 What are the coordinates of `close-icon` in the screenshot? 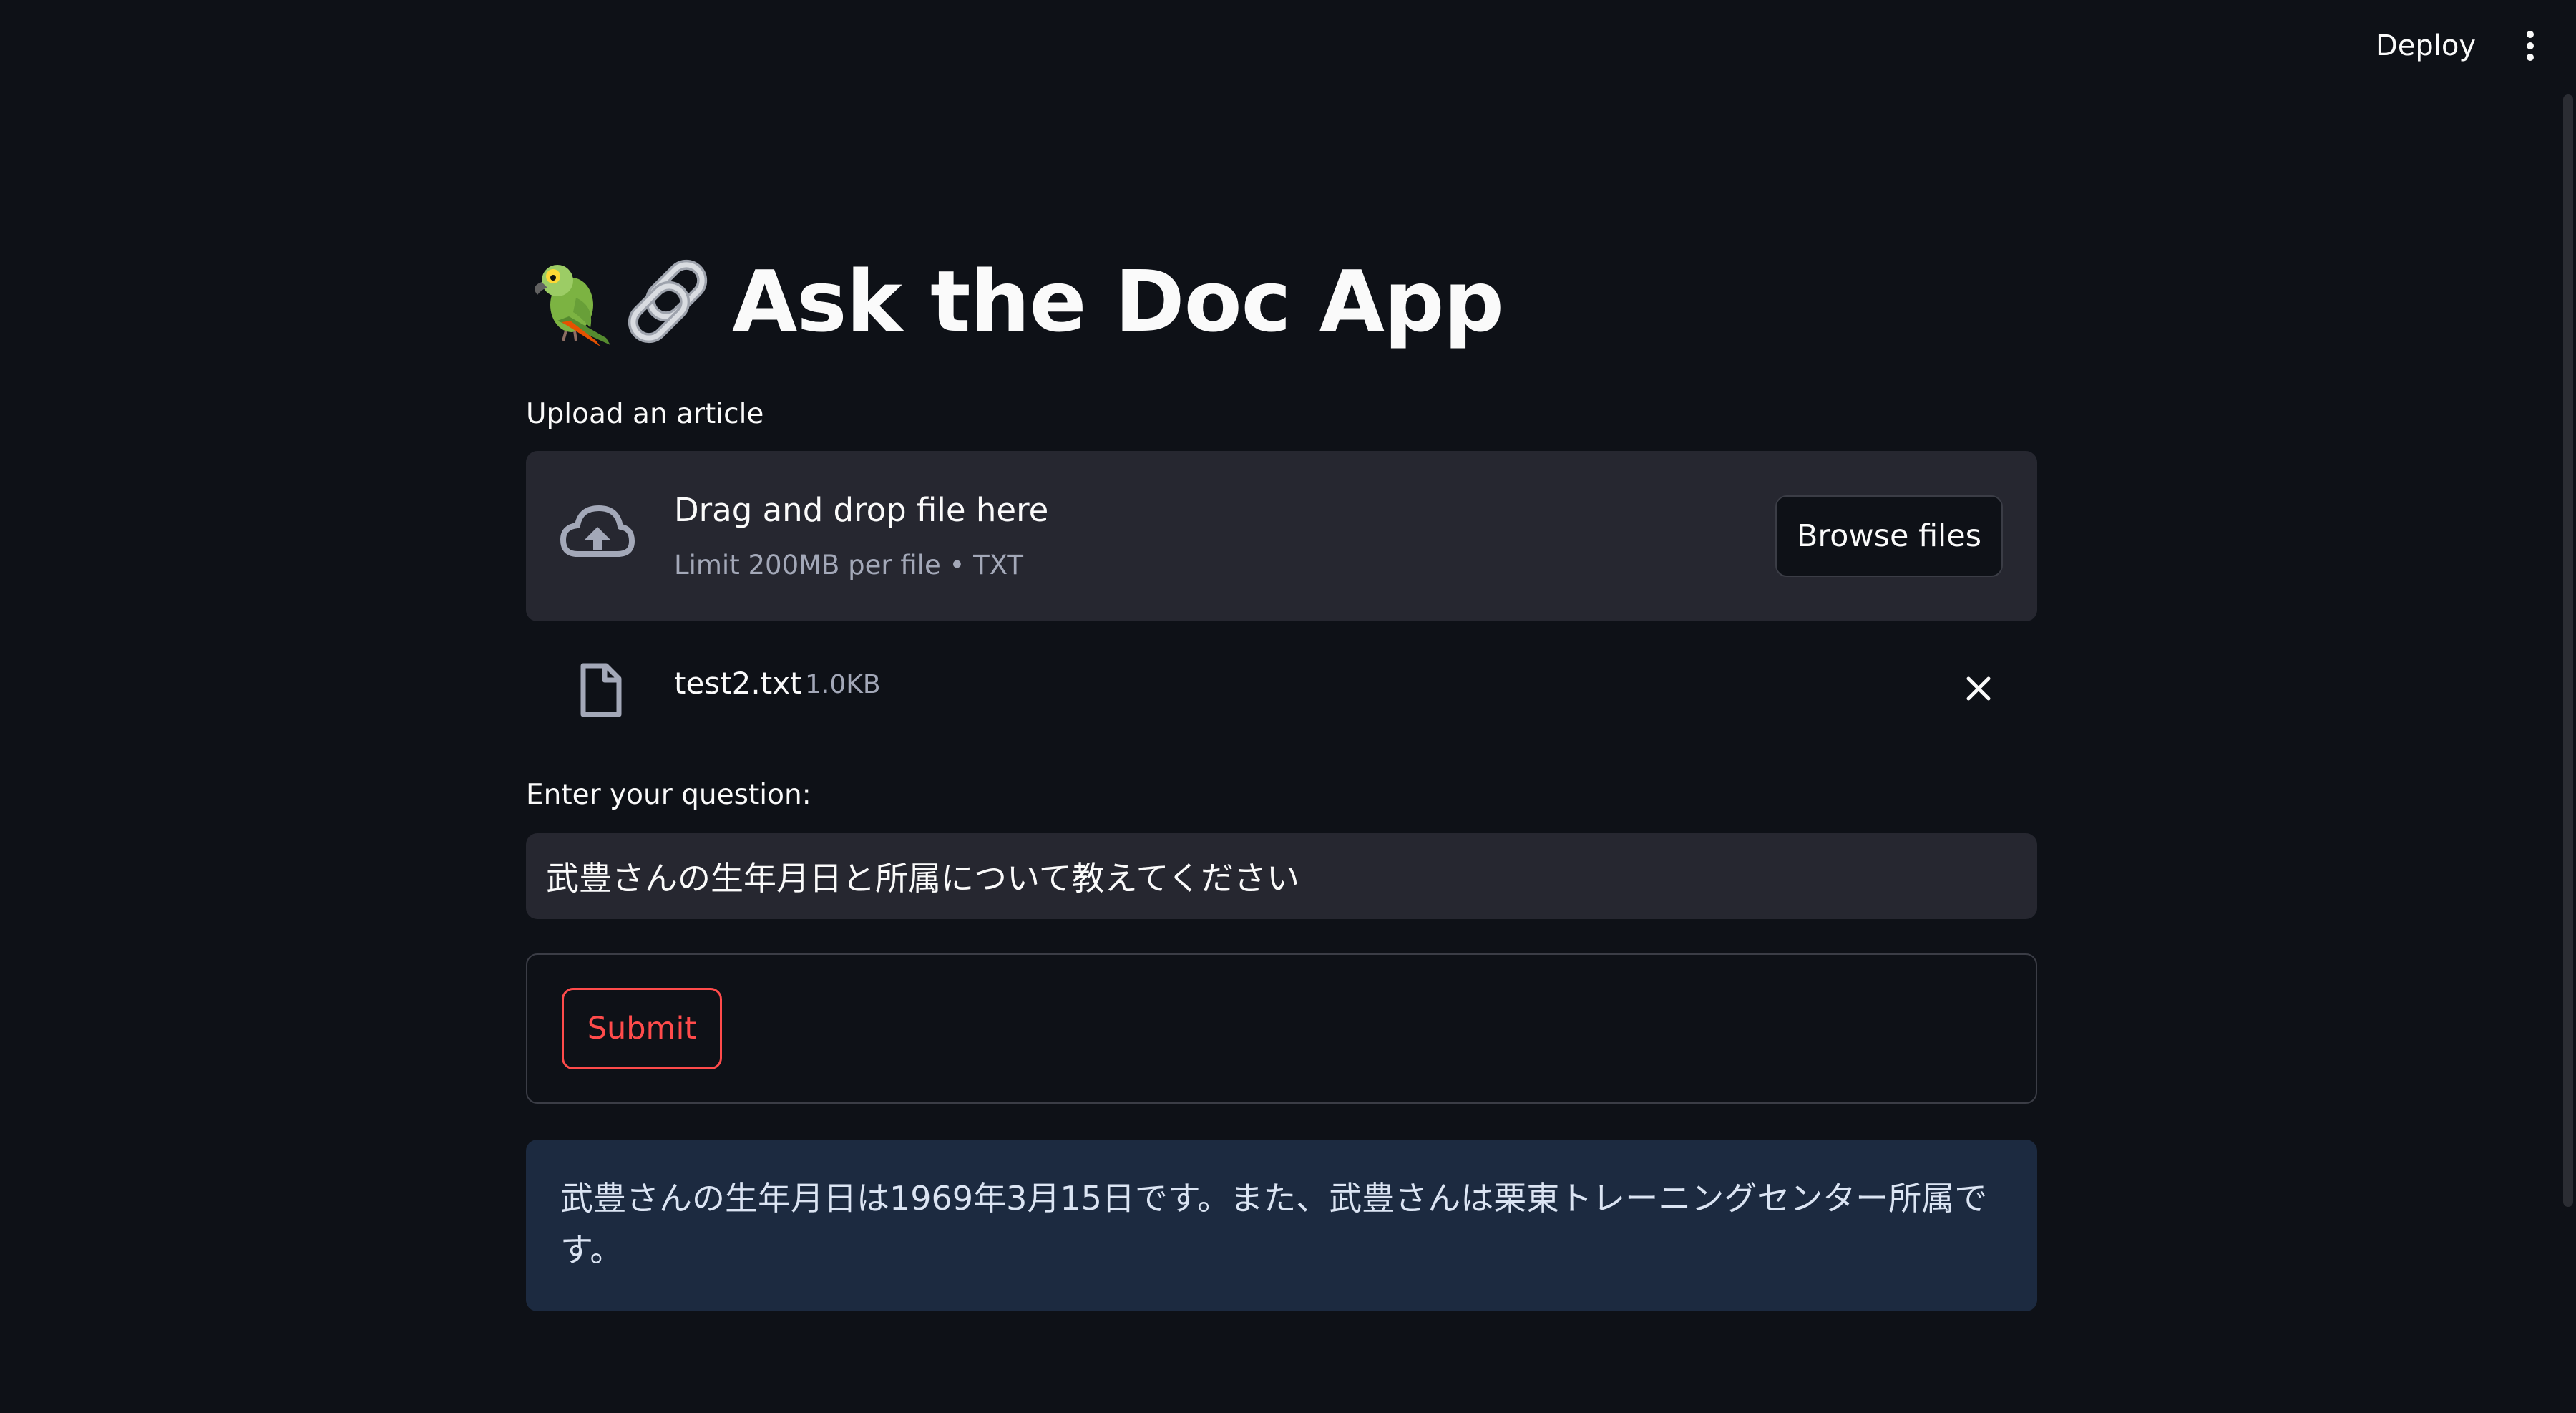 It's located at (1978, 689).